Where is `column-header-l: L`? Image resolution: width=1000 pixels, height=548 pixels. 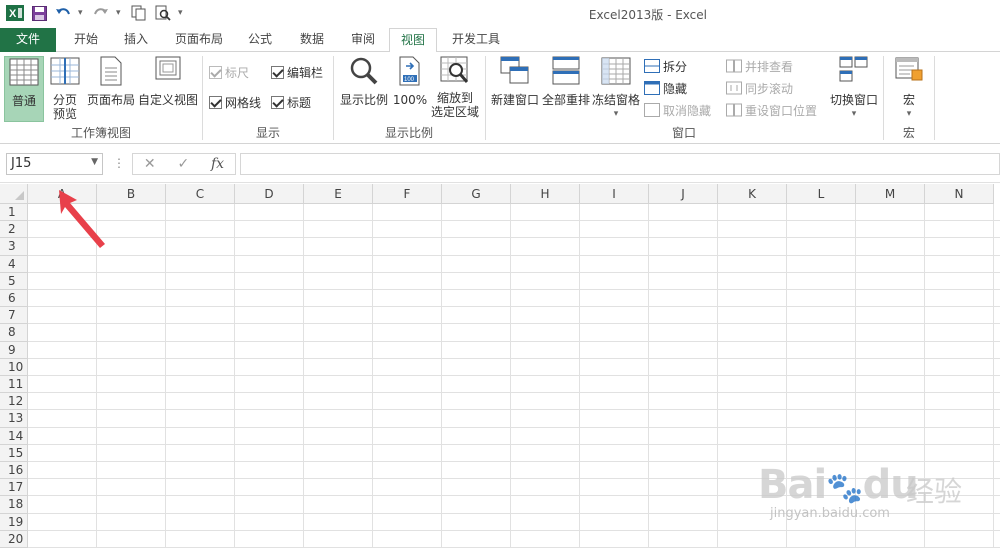
column-header-l: L is located at coordinates (821, 194).